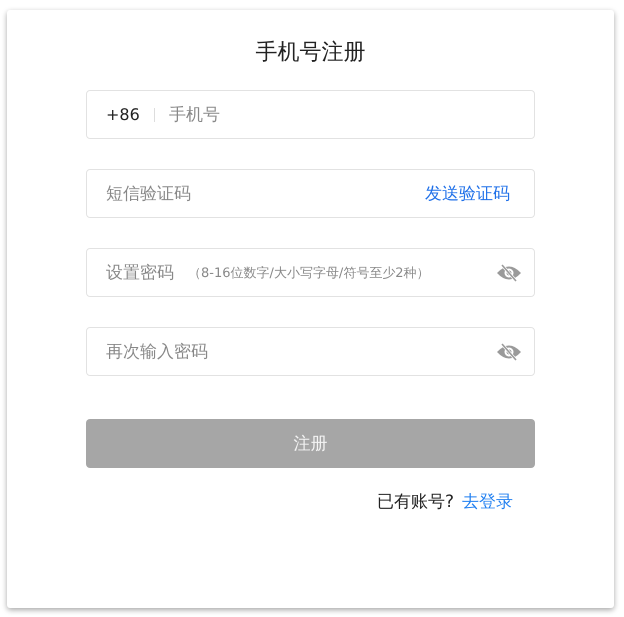 Image resolution: width=624 pixels, height=617 pixels. What do you see at coordinates (345, 114) in the screenshot?
I see `phone-input: 手机号` at bounding box center [345, 114].